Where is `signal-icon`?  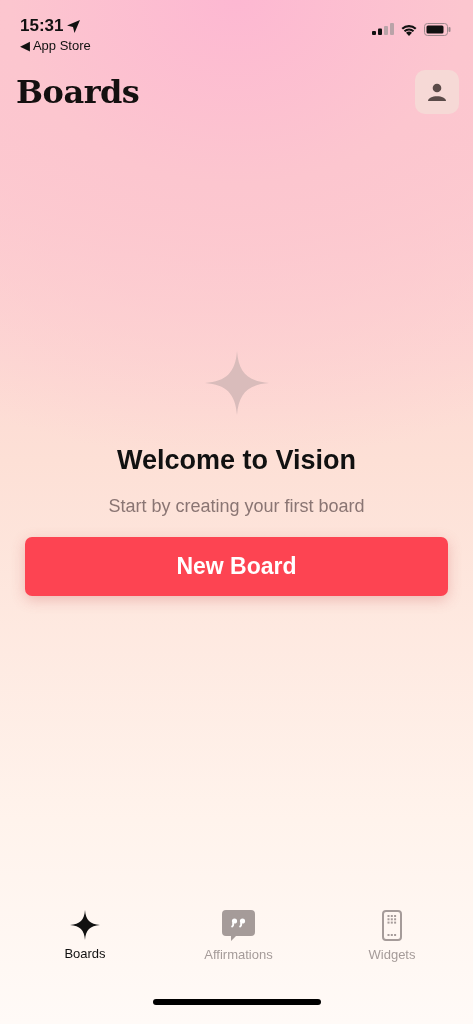 signal-icon is located at coordinates (383, 29).